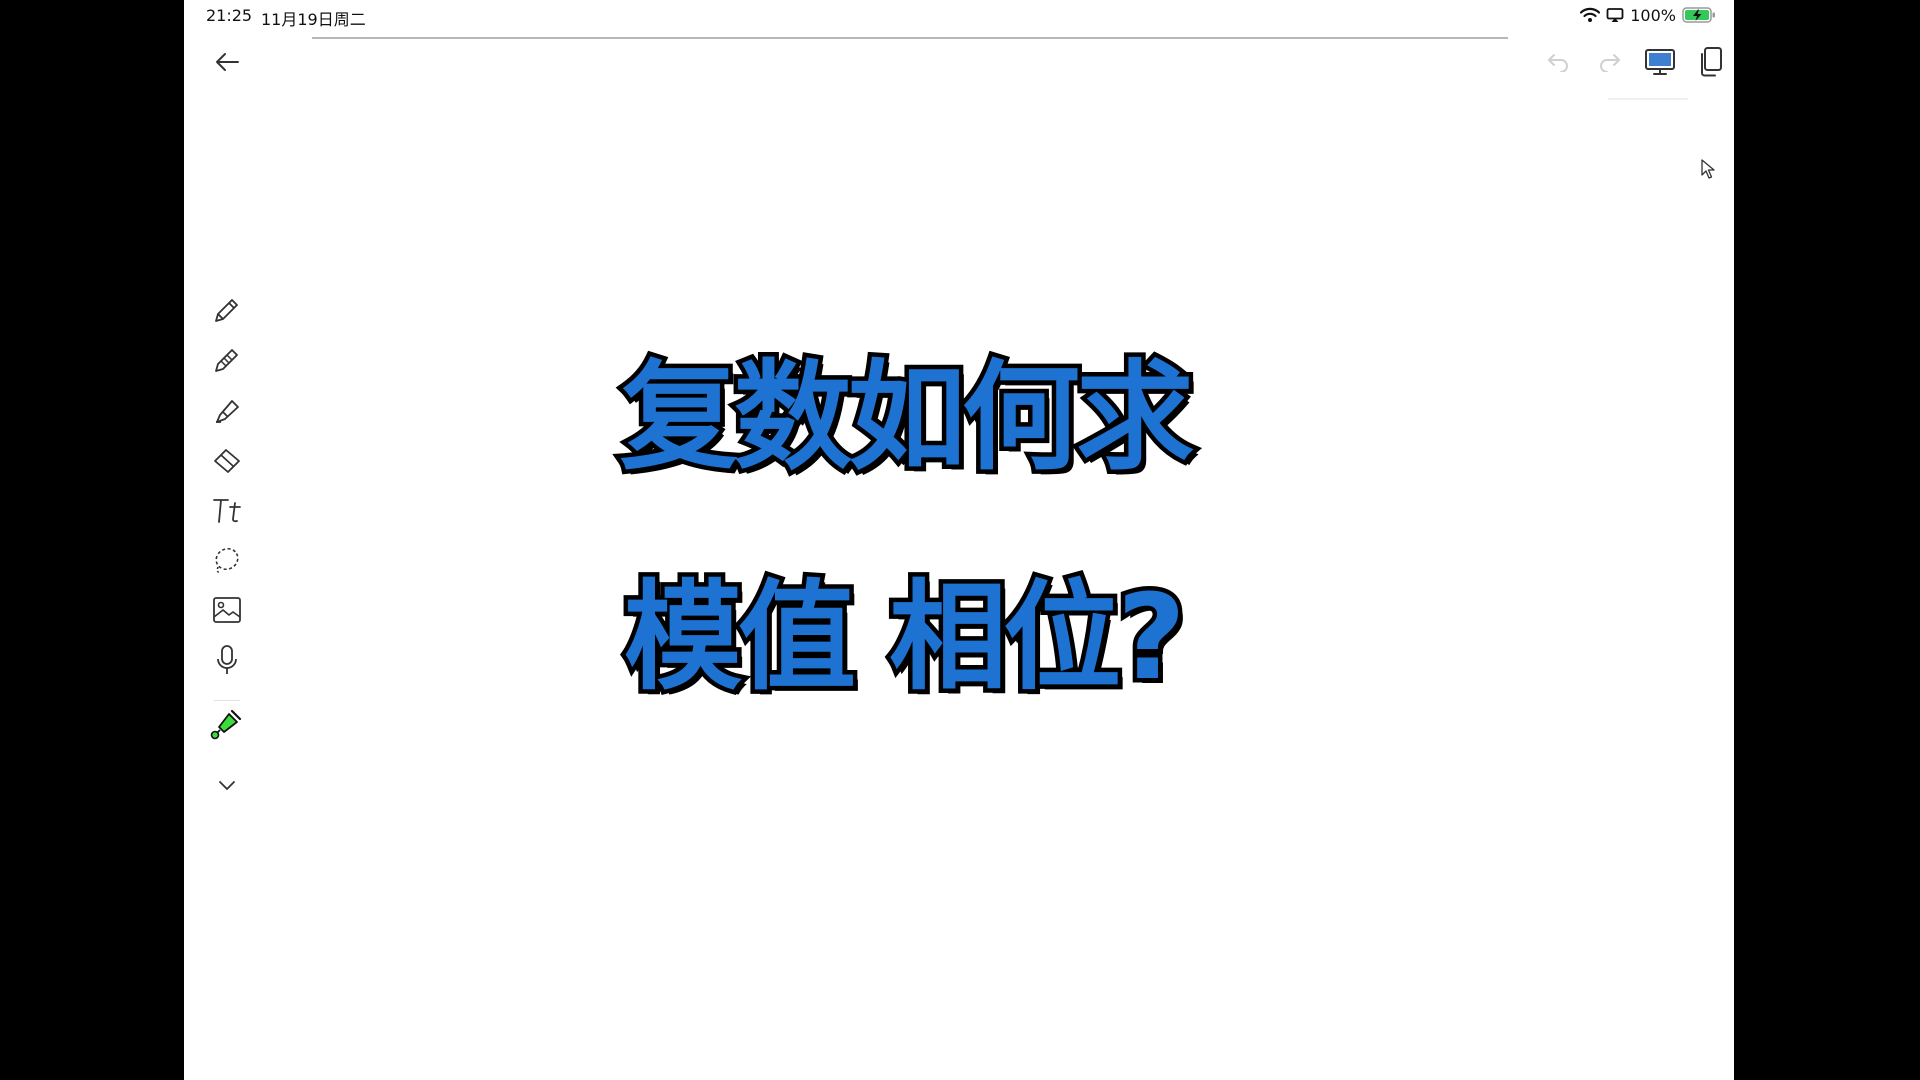  What do you see at coordinates (906, 417) in the screenshot?
I see `canvas-title-line-1: 复数如何求` at bounding box center [906, 417].